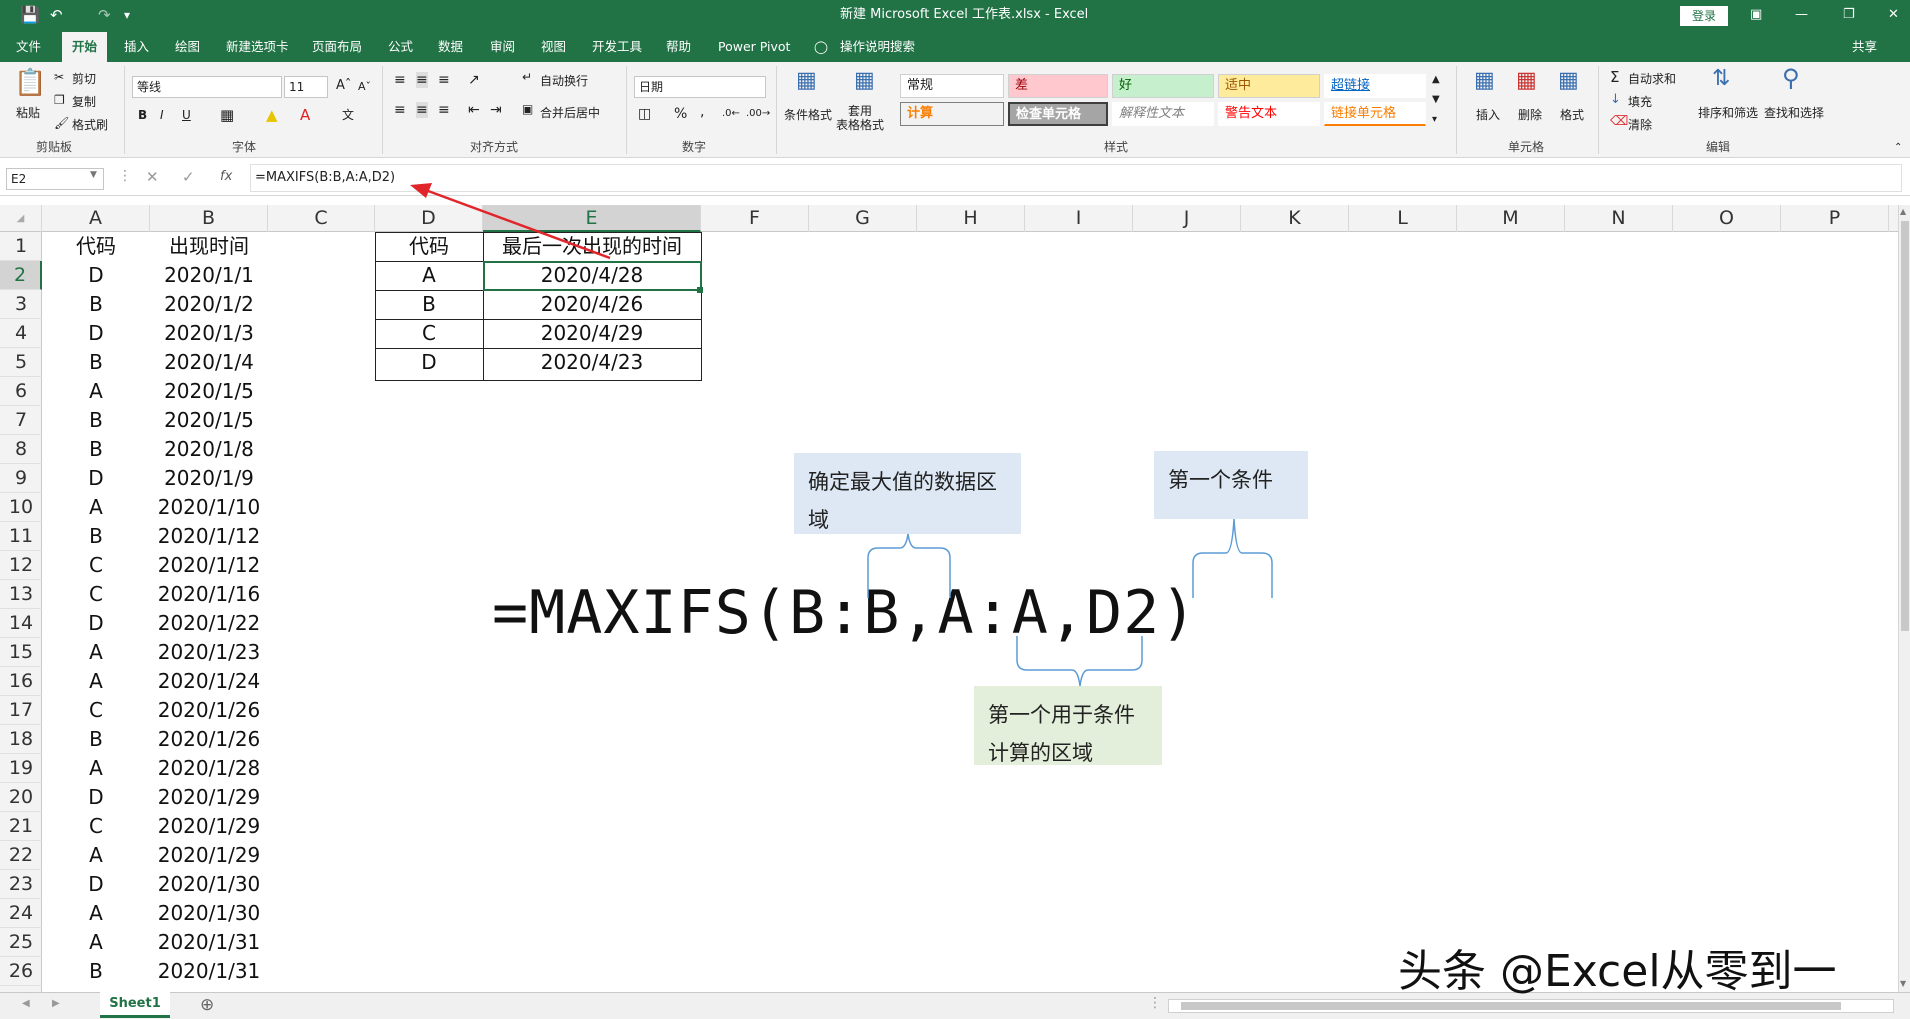 This screenshot has height=1019, width=1910. I want to click on vertical-scrollbar: ▲ ▼, so click(1904, 598).